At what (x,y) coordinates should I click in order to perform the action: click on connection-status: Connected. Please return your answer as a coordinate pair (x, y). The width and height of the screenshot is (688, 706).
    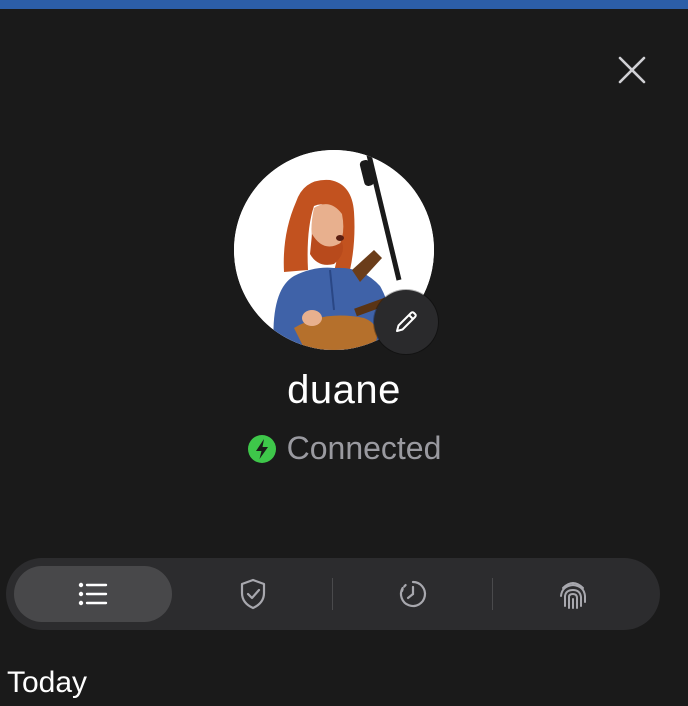
    Looking at the image, I should click on (344, 448).